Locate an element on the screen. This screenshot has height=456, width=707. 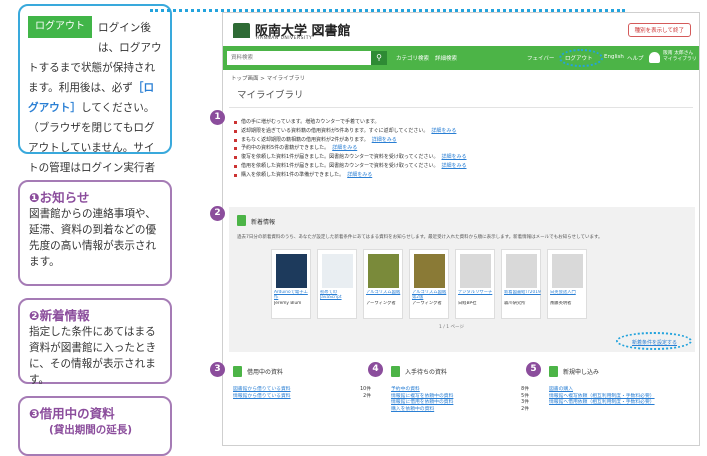
list-item-link: 情報館へ借用依頼（相互利用制度・手数料必要） is located at coordinates (602, 402).